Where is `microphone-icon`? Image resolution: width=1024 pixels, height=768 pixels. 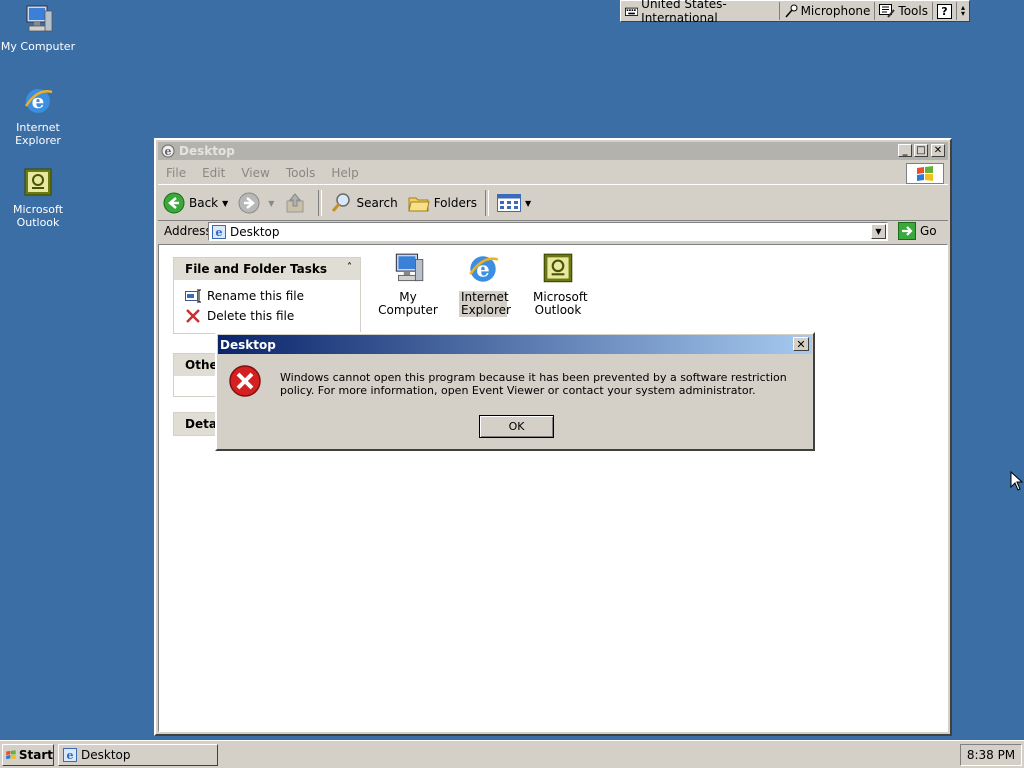 microphone-icon is located at coordinates (791, 11).